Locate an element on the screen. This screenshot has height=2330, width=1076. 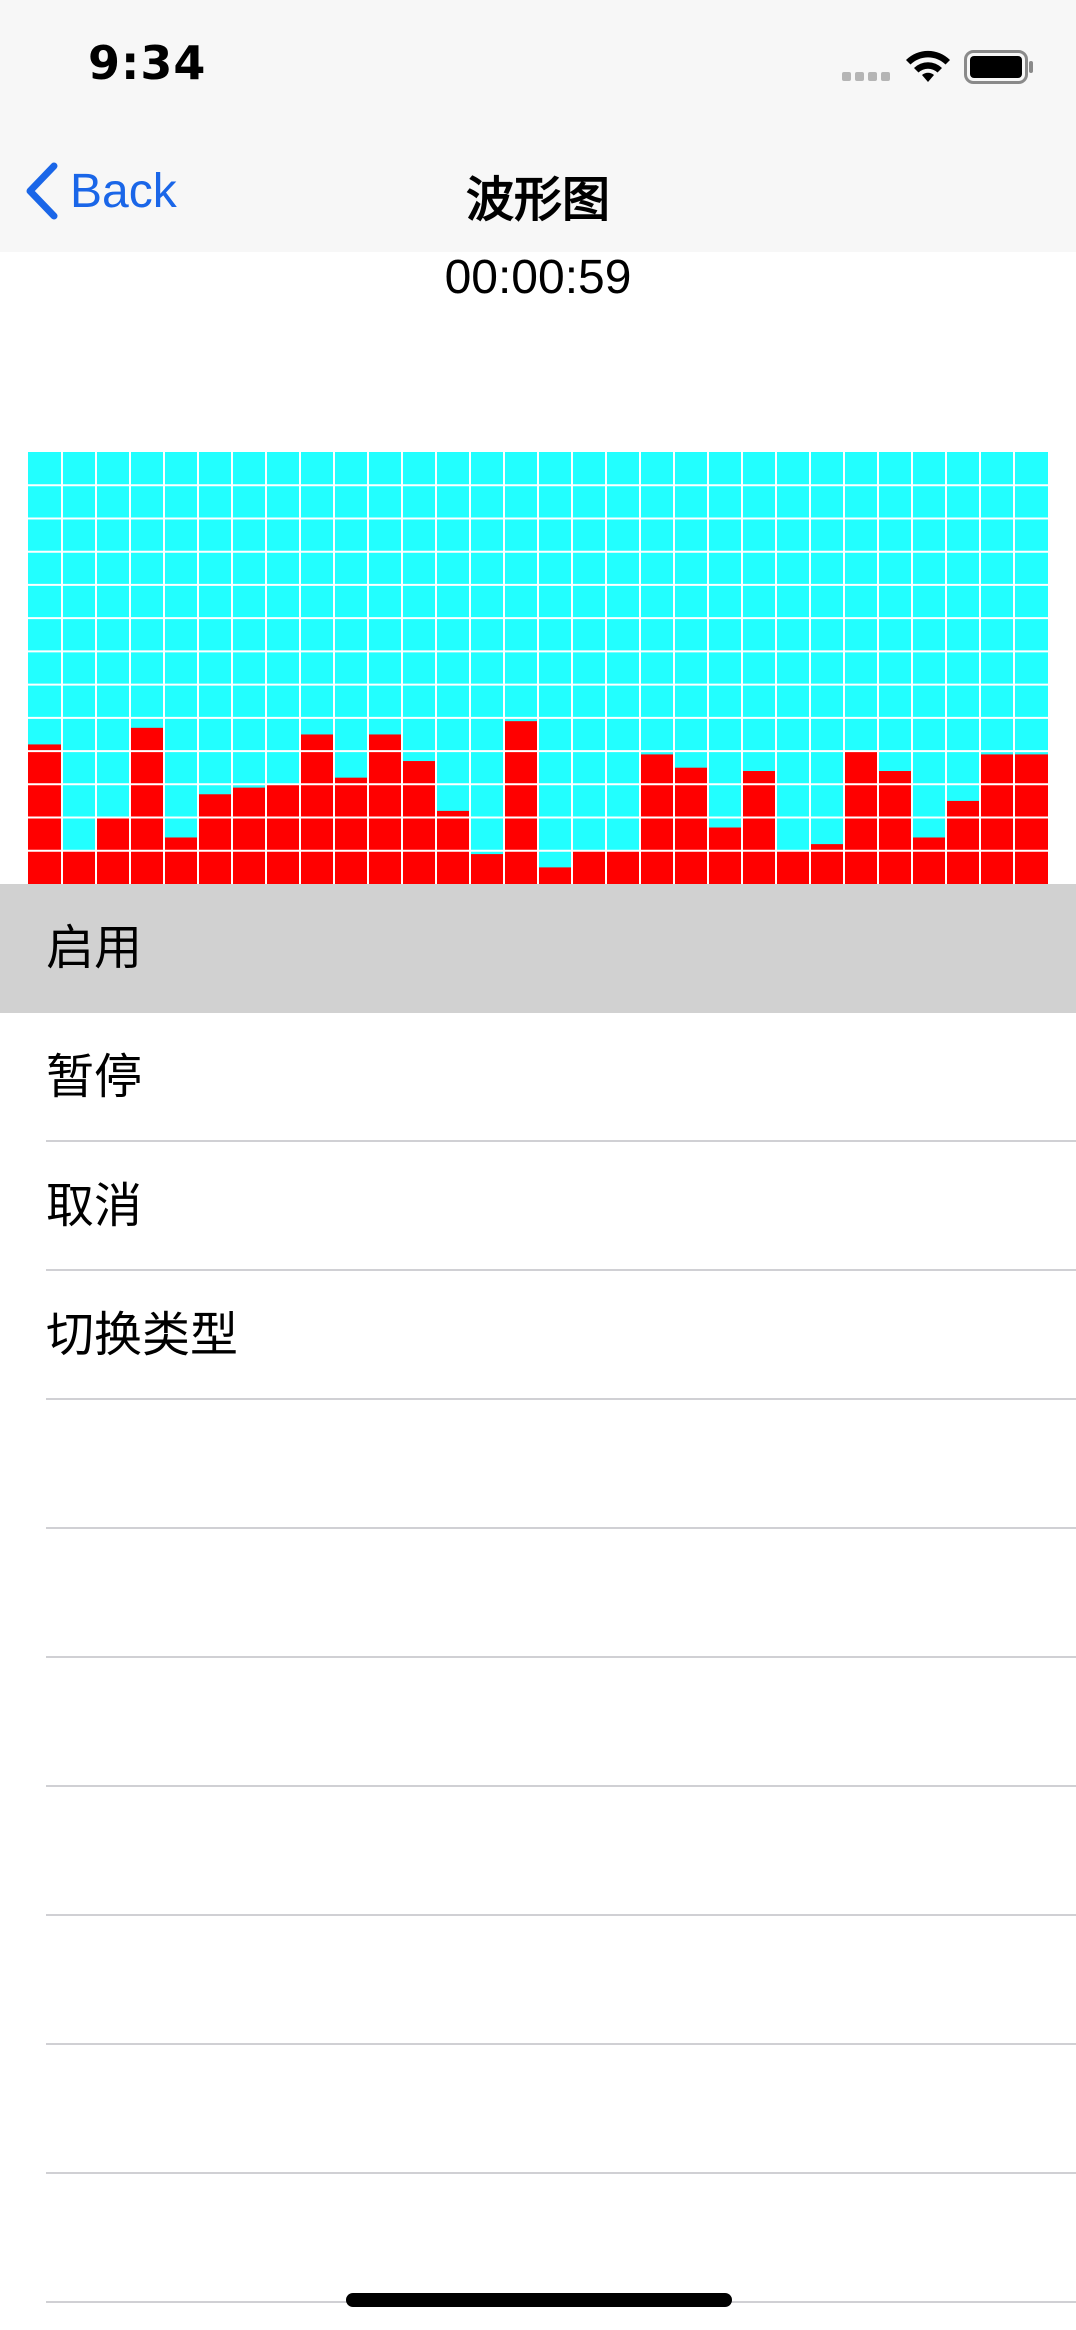
wifi-icon is located at coordinates (928, 66).